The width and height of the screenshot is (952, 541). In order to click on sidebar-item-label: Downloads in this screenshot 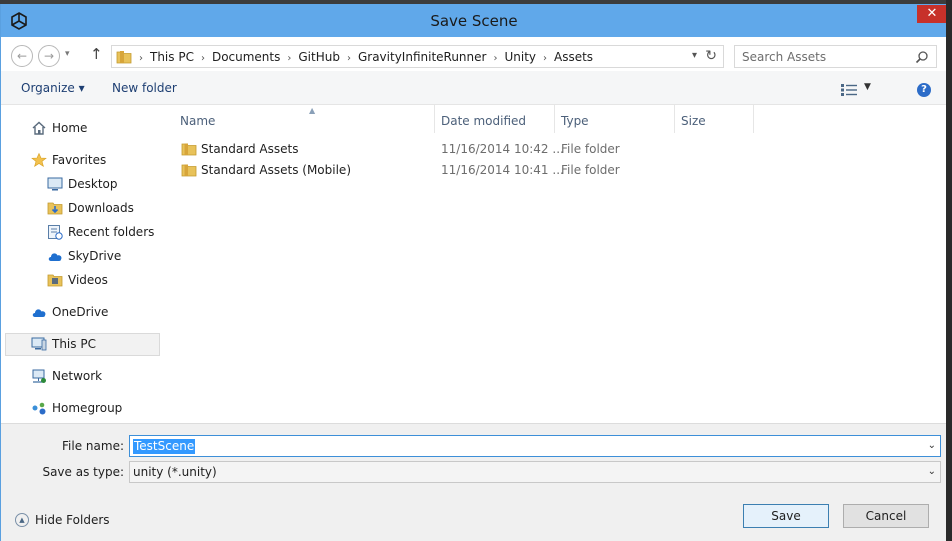, I will do `click(101, 208)`.